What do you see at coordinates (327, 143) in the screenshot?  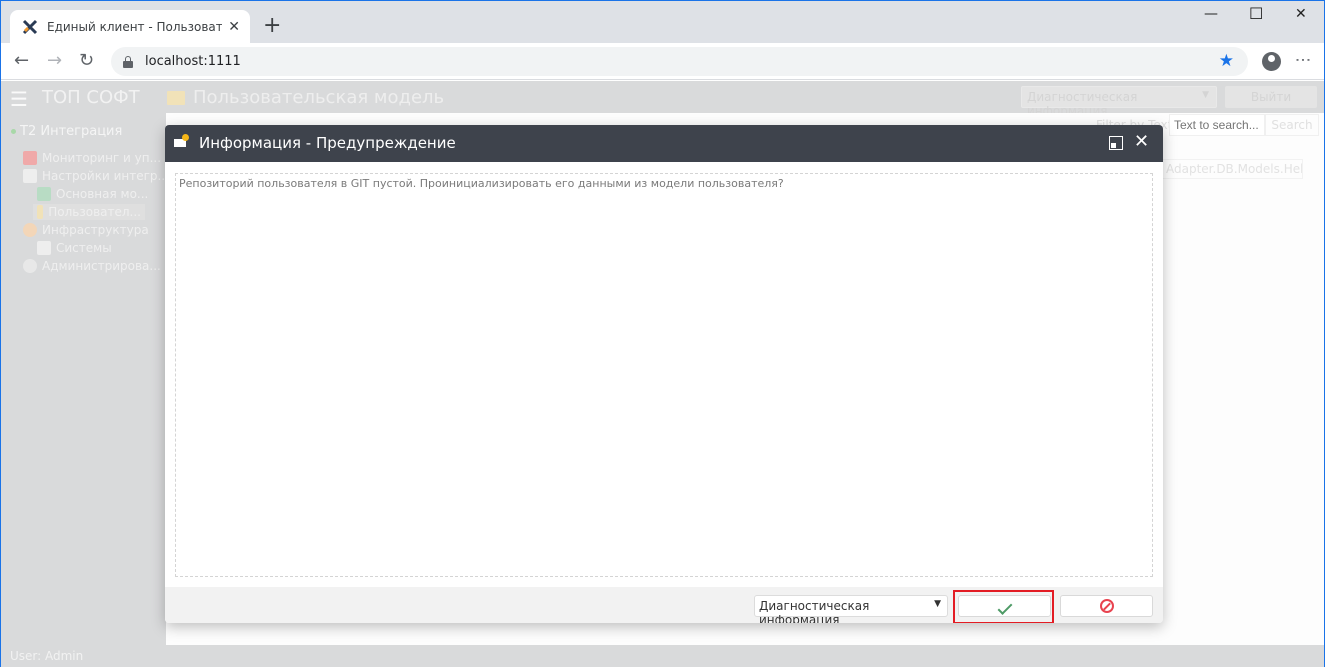 I see `dialog-title: Информация - Предупреждение` at bounding box center [327, 143].